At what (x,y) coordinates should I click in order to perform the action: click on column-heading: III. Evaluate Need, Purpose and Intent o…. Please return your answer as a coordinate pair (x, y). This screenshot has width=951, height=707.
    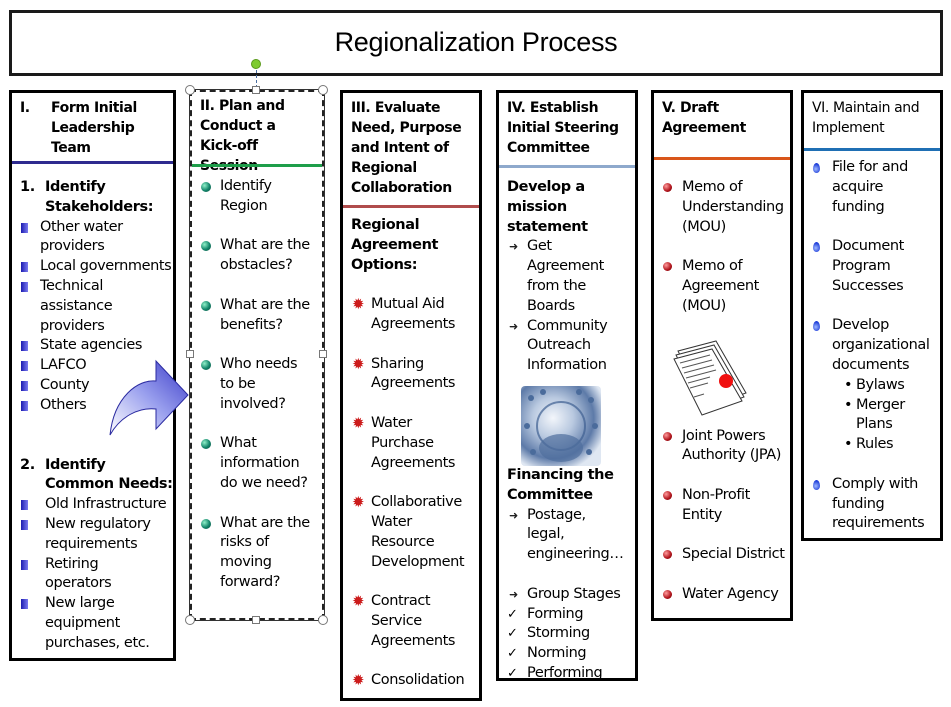
    Looking at the image, I should click on (406, 148).